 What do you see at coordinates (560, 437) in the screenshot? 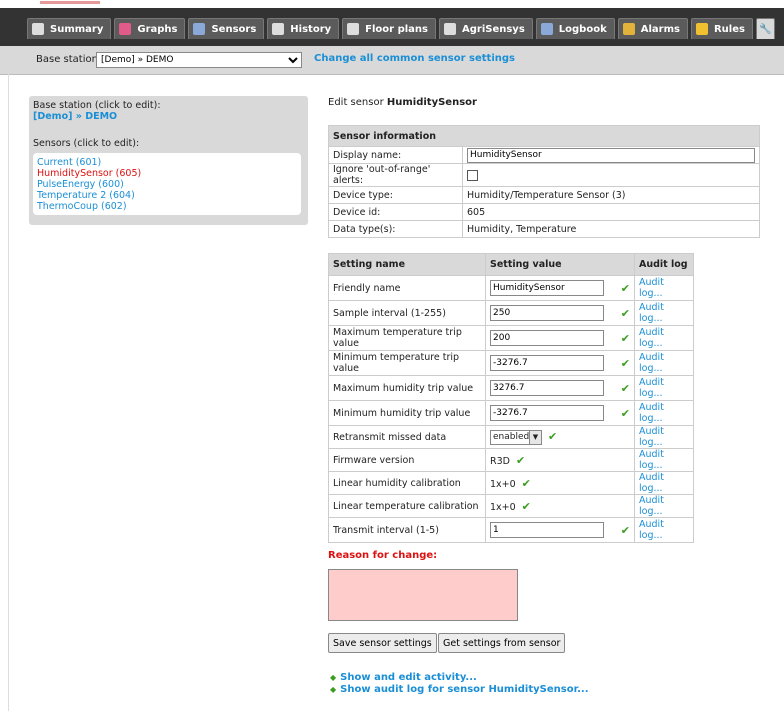
I see `setting-value-wrap: enabled ▼ ✔` at bounding box center [560, 437].